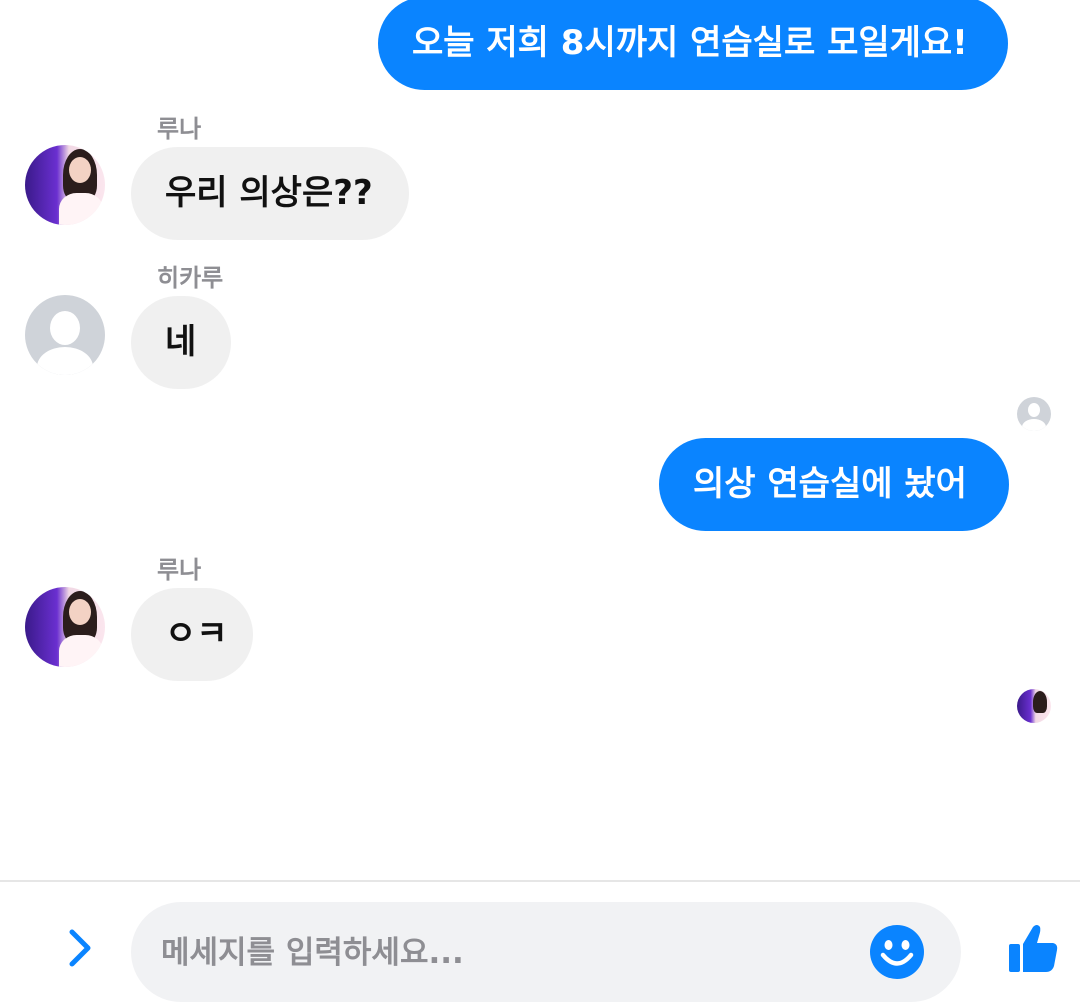 Image resolution: width=1080 pixels, height=1002 pixels. I want to click on chevron-right-icon, so click(80, 948).